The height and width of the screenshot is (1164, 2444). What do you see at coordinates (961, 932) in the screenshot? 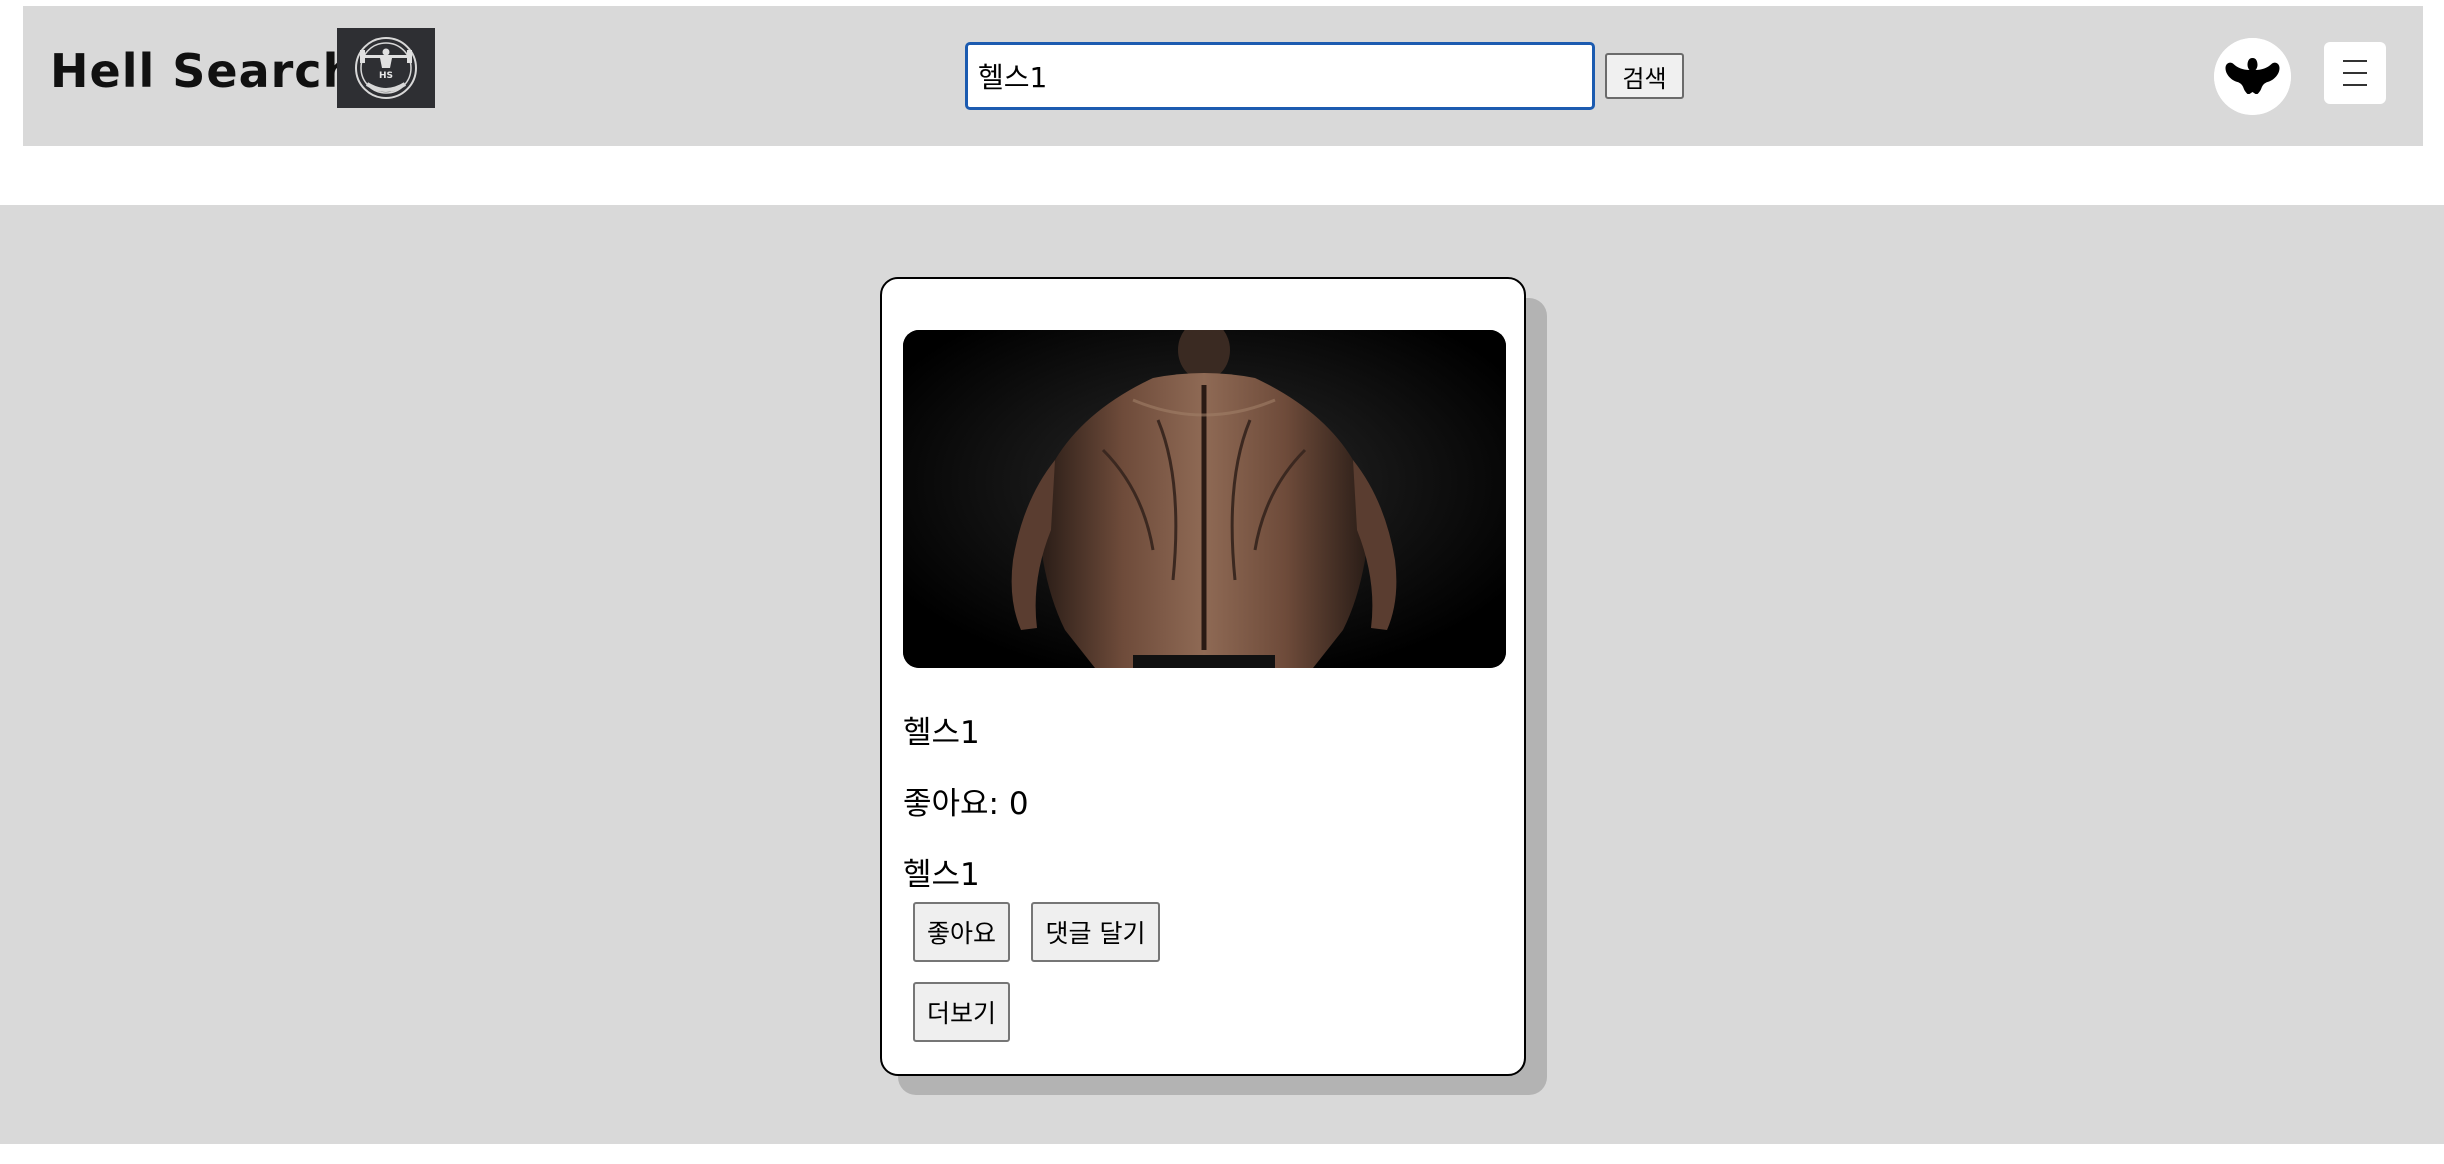
I see `like-button: 좋아요` at bounding box center [961, 932].